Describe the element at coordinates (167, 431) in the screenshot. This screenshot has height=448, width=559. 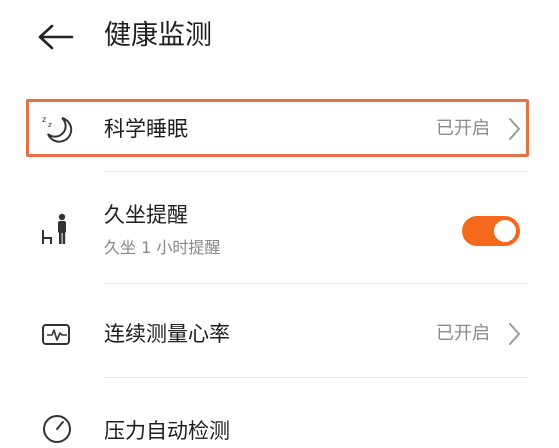
I see `stress-label: 压力自动检测` at that location.